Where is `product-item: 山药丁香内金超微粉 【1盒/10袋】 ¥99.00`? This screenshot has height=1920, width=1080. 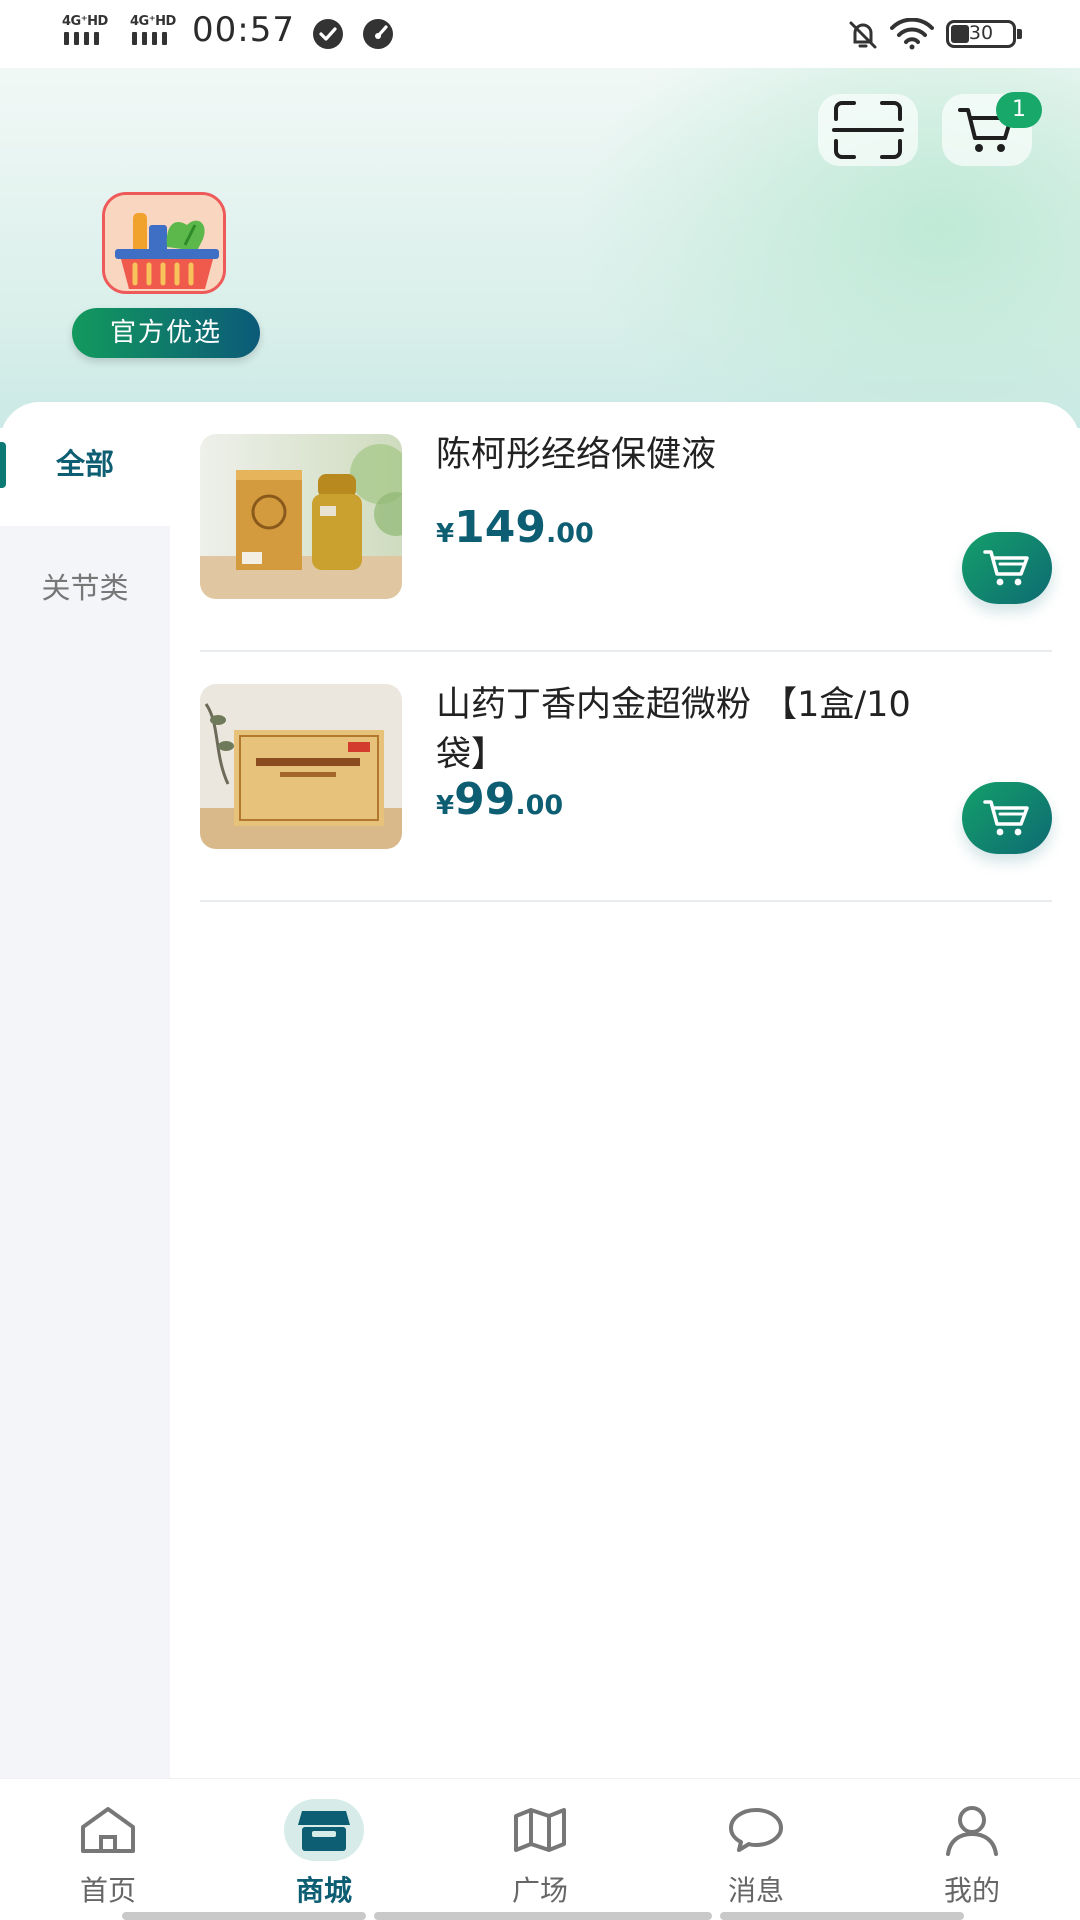
product-item: 山药丁香内金超微粉 【1盒/10袋】 ¥99.00 is located at coordinates (626, 777).